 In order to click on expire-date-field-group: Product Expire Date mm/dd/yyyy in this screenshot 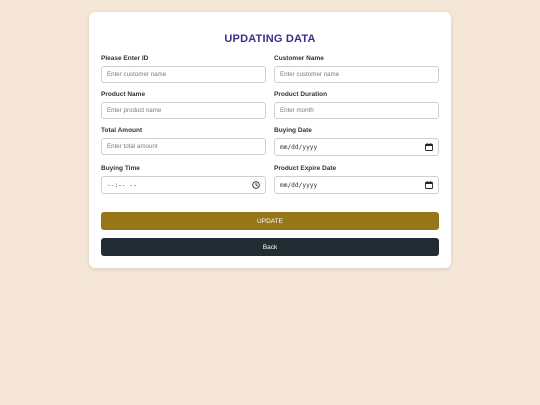, I will do `click(356, 179)`.